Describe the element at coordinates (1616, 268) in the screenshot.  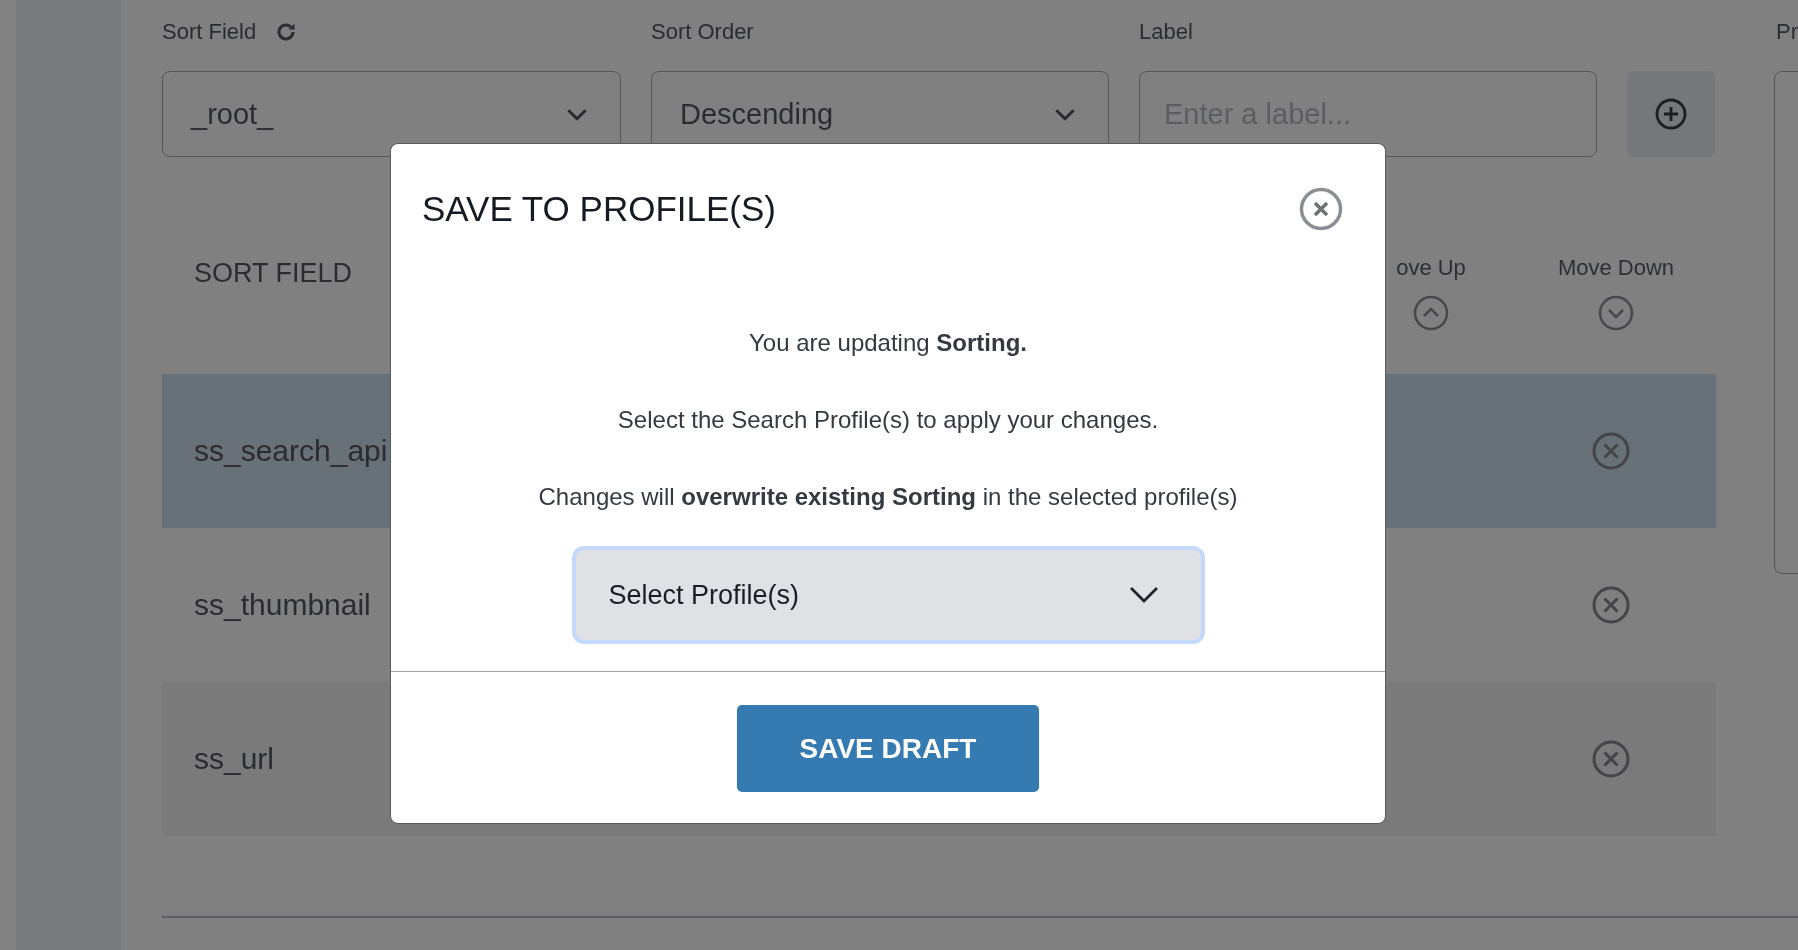
I see `column-header: Move Down` at that location.